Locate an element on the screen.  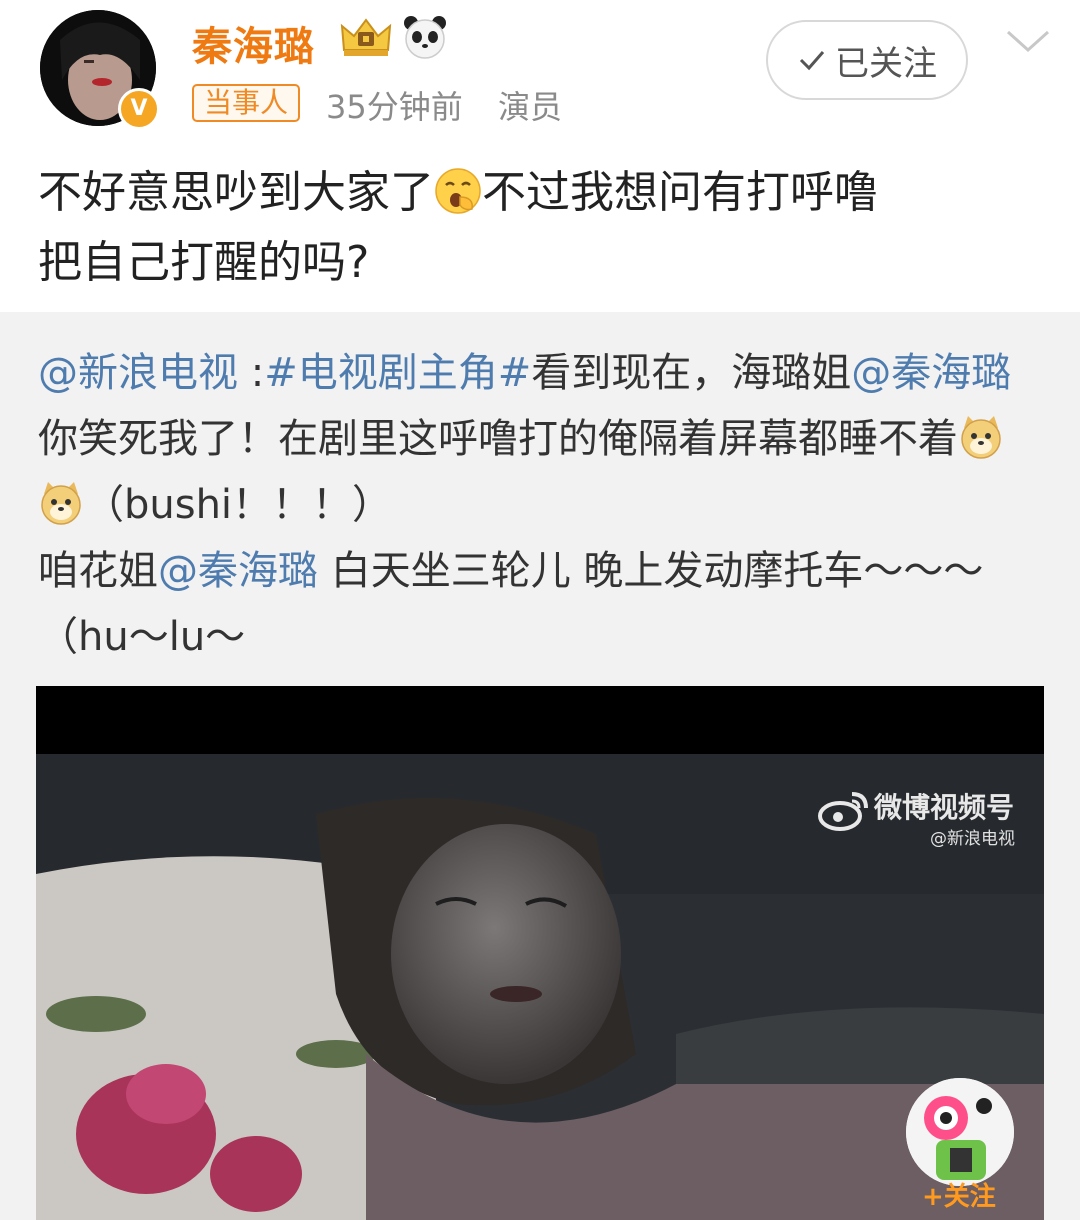
repost-text-d: 咱花姐 is located at coordinates (98, 571).